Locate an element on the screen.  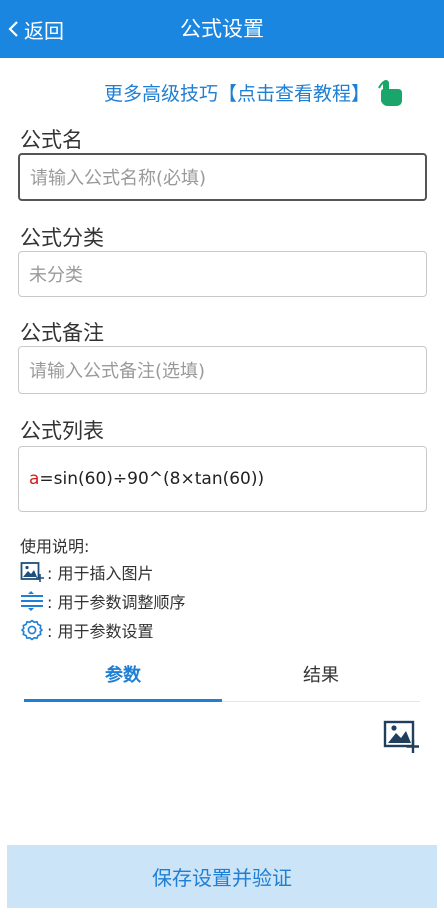
insert-image-icon is located at coordinates (32, 572).